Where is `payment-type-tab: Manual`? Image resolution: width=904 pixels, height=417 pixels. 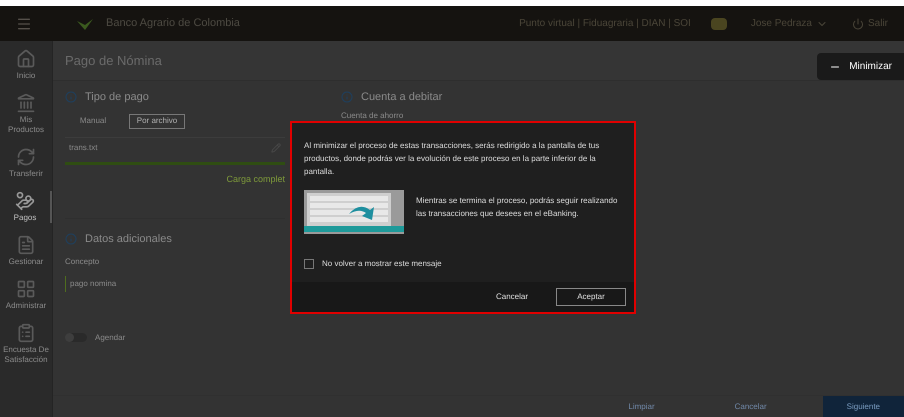
payment-type-tab: Manual is located at coordinates (93, 121).